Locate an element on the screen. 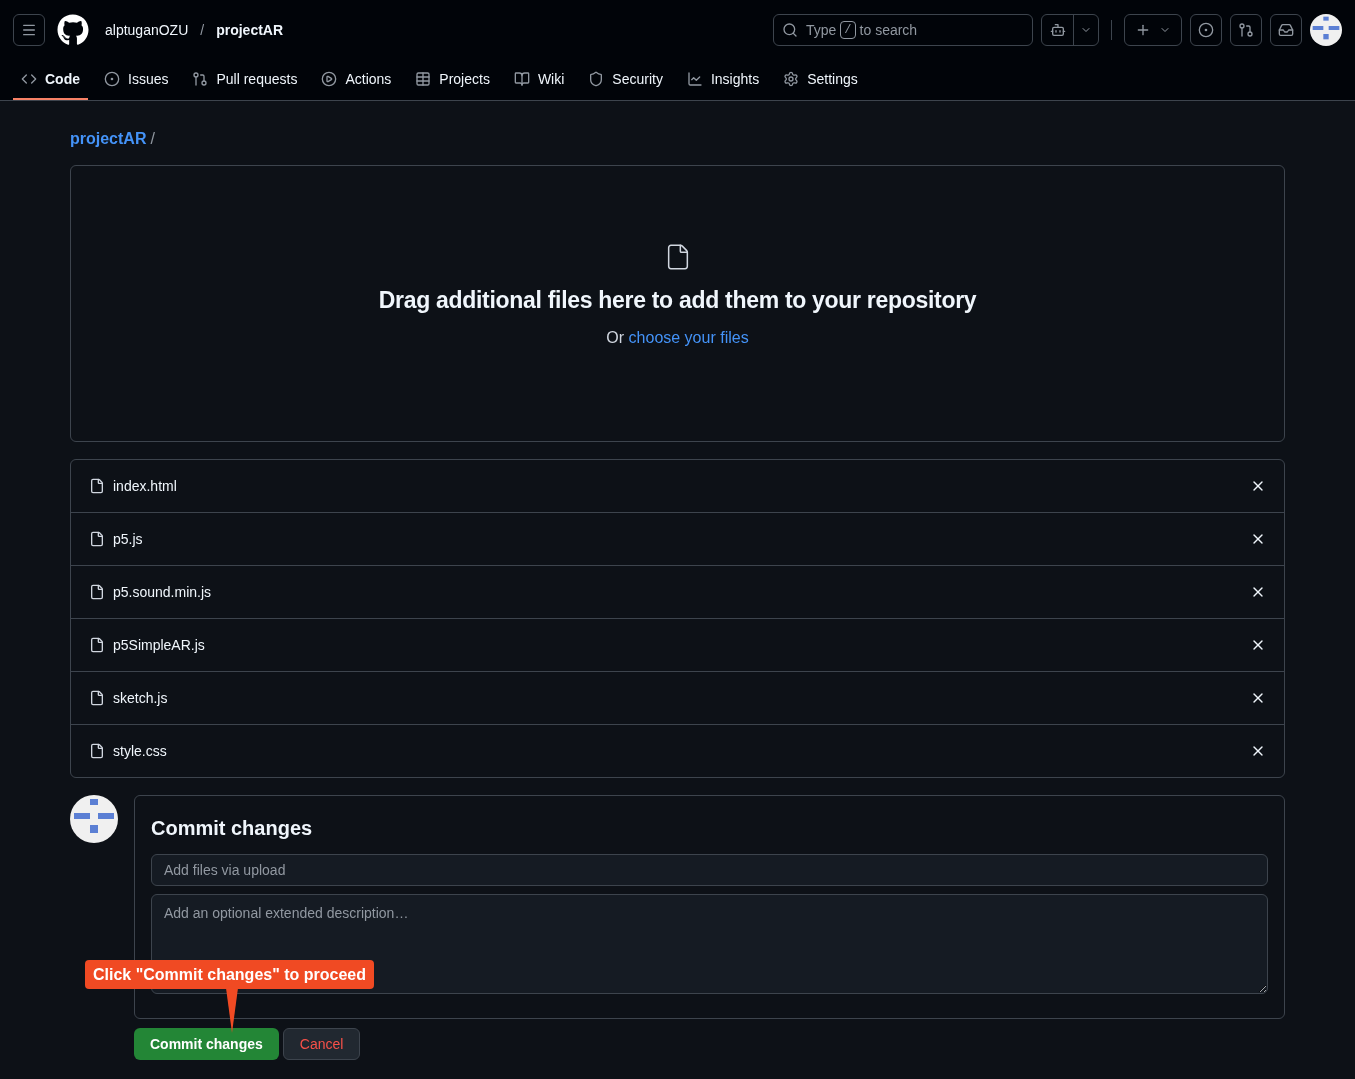  repo-tab: Code is located at coordinates (50, 80).